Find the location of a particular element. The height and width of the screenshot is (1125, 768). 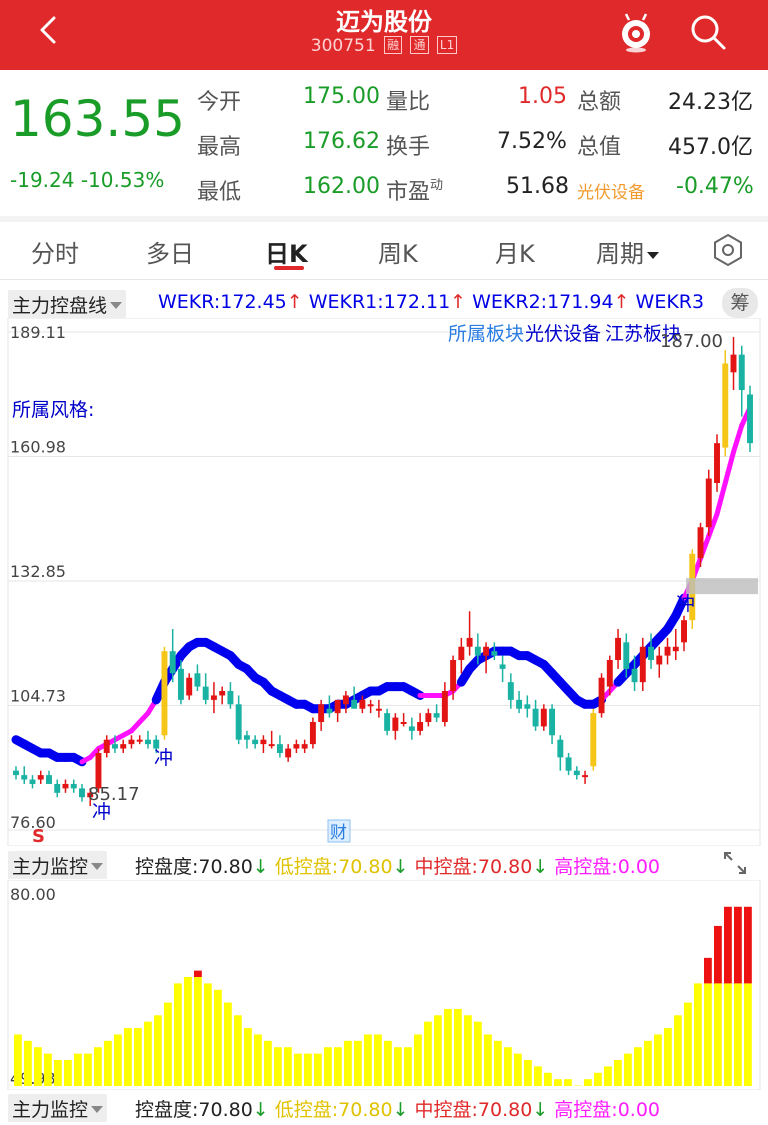

turnover-amount-value: 24.23亿 is located at coordinates (710, 102).